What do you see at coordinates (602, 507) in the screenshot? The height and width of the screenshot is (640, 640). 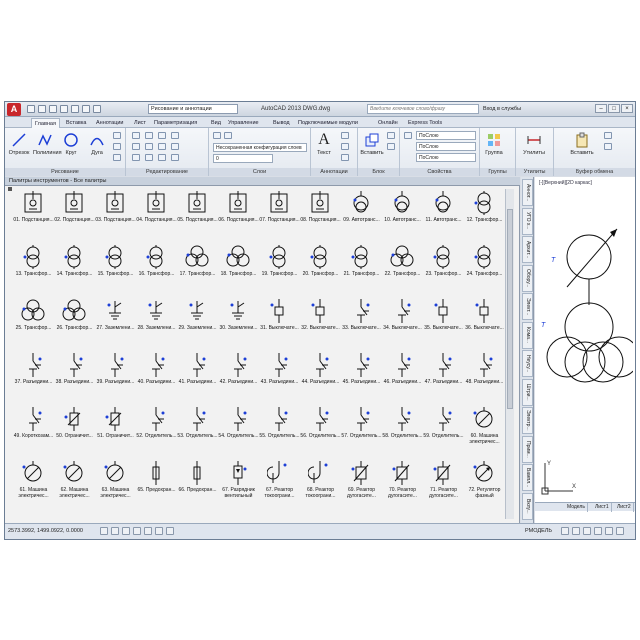 I see `tab-sheet1: Лист1` at bounding box center [602, 507].